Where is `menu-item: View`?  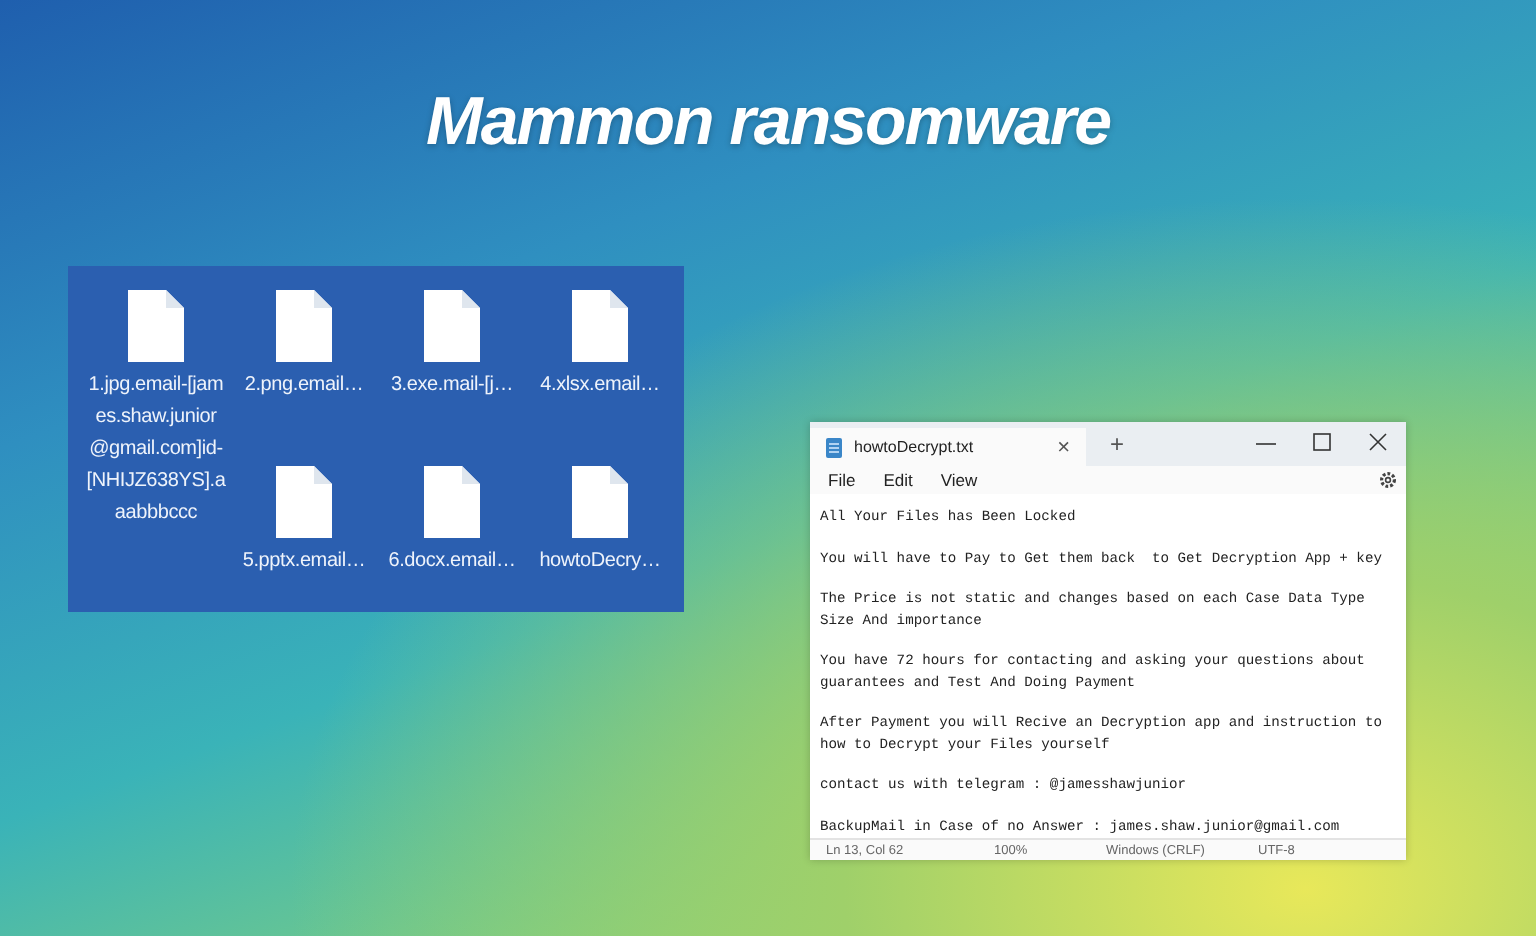 menu-item: View is located at coordinates (959, 480).